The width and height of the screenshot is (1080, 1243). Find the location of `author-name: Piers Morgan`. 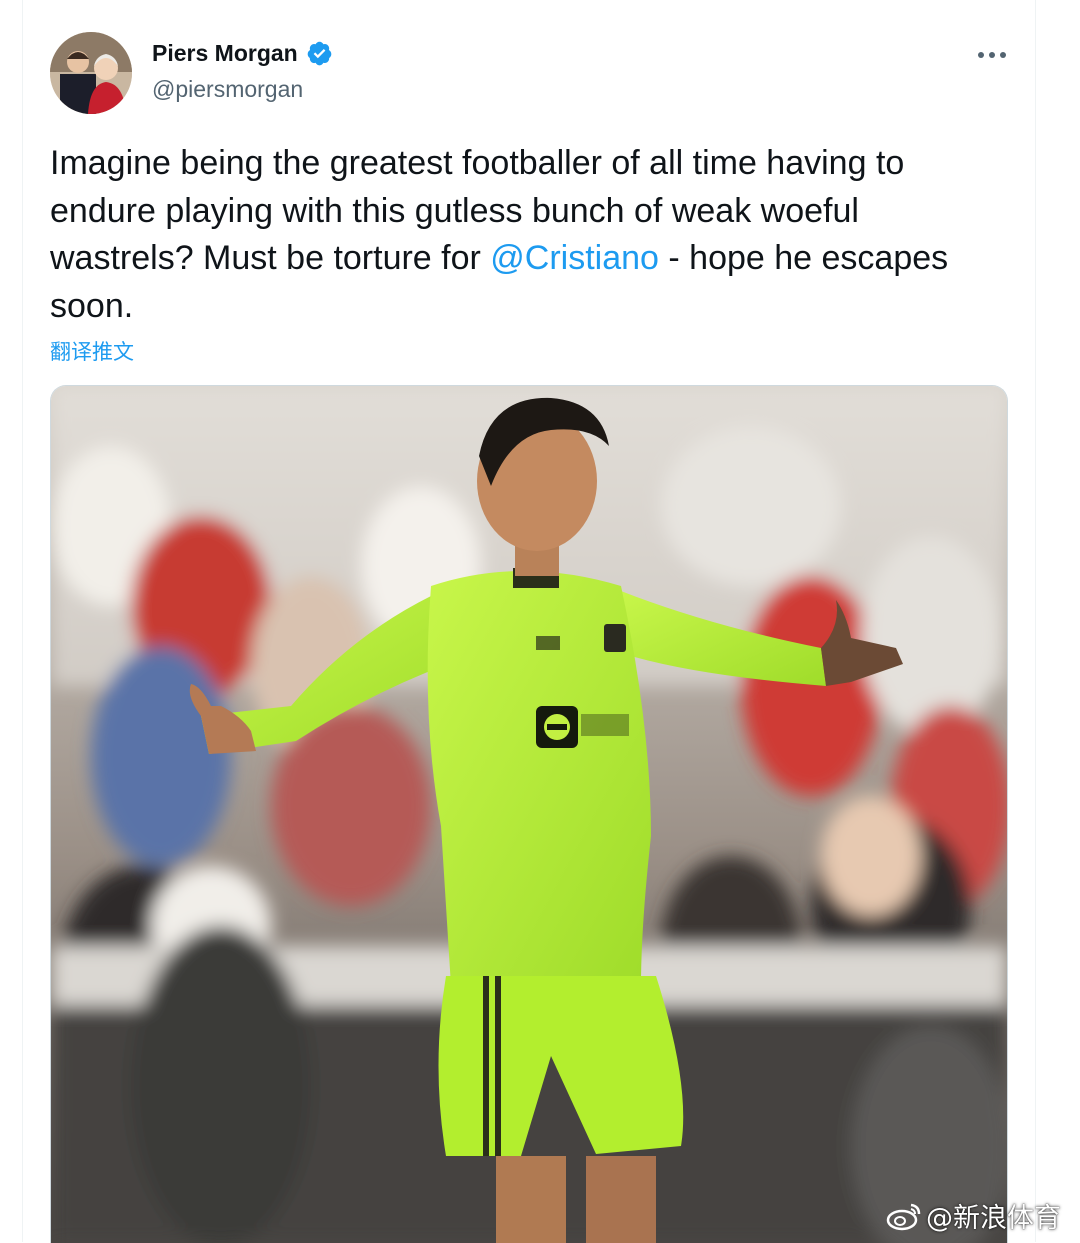

author-name: Piers Morgan is located at coordinates (242, 53).